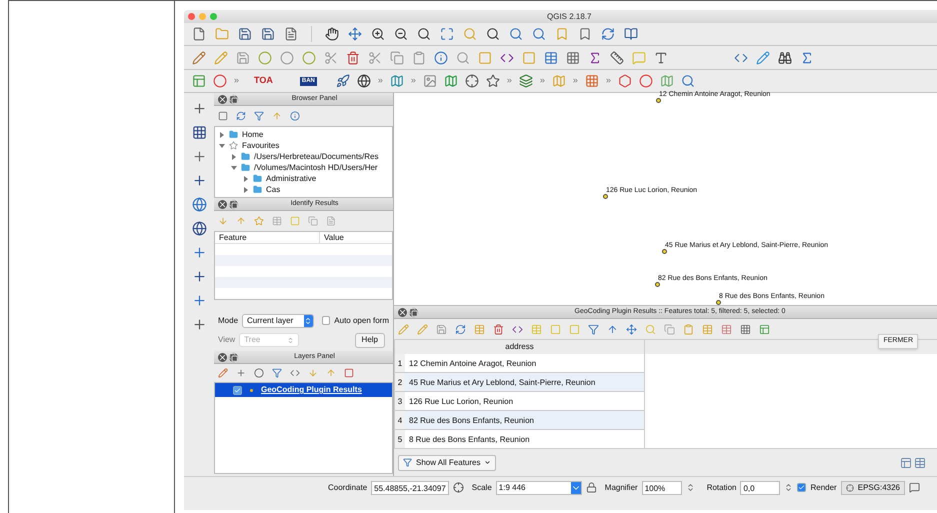 Image resolution: width=937 pixels, height=513 pixels. What do you see at coordinates (268, 34) in the screenshot?
I see `save-as-icon` at bounding box center [268, 34].